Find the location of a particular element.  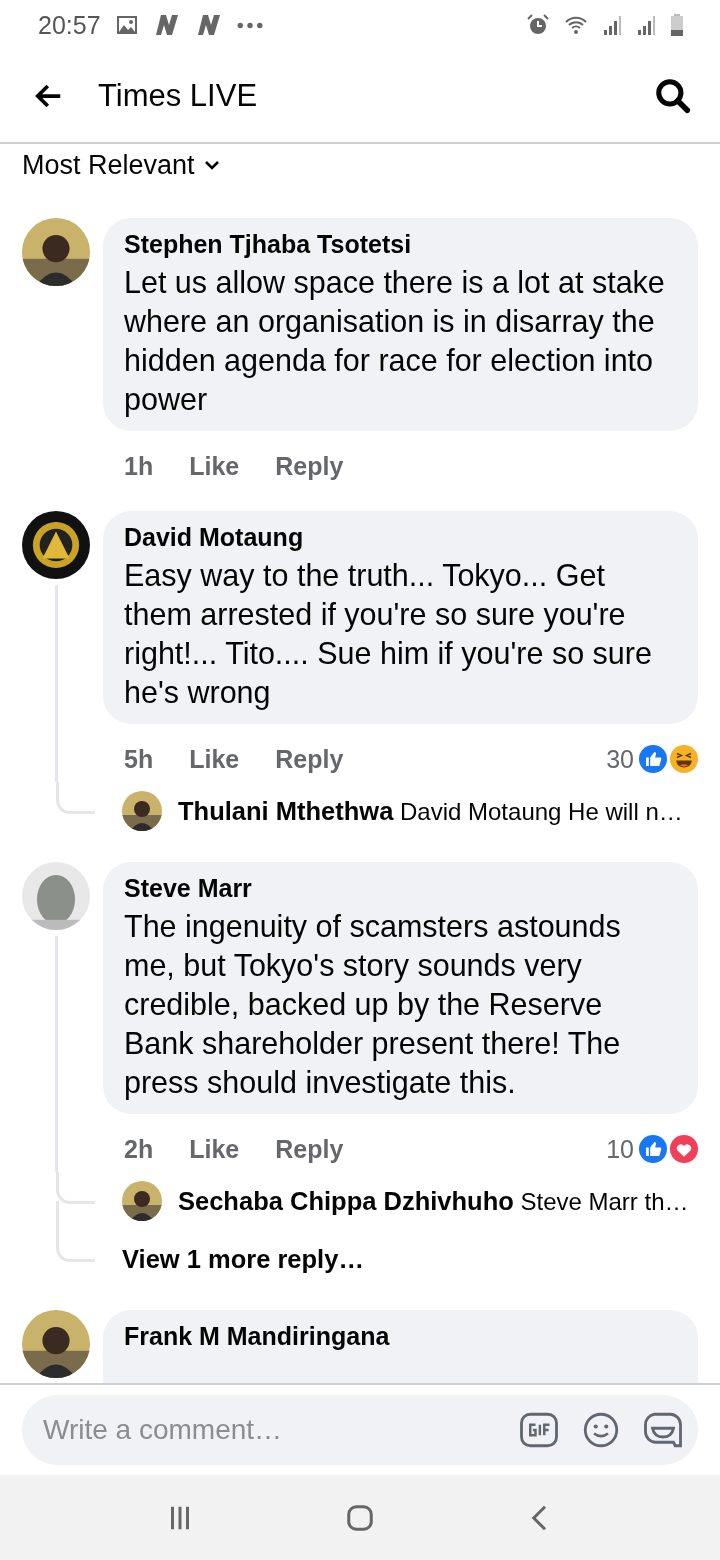

reaction-count: 10 is located at coordinates (620, 1149).